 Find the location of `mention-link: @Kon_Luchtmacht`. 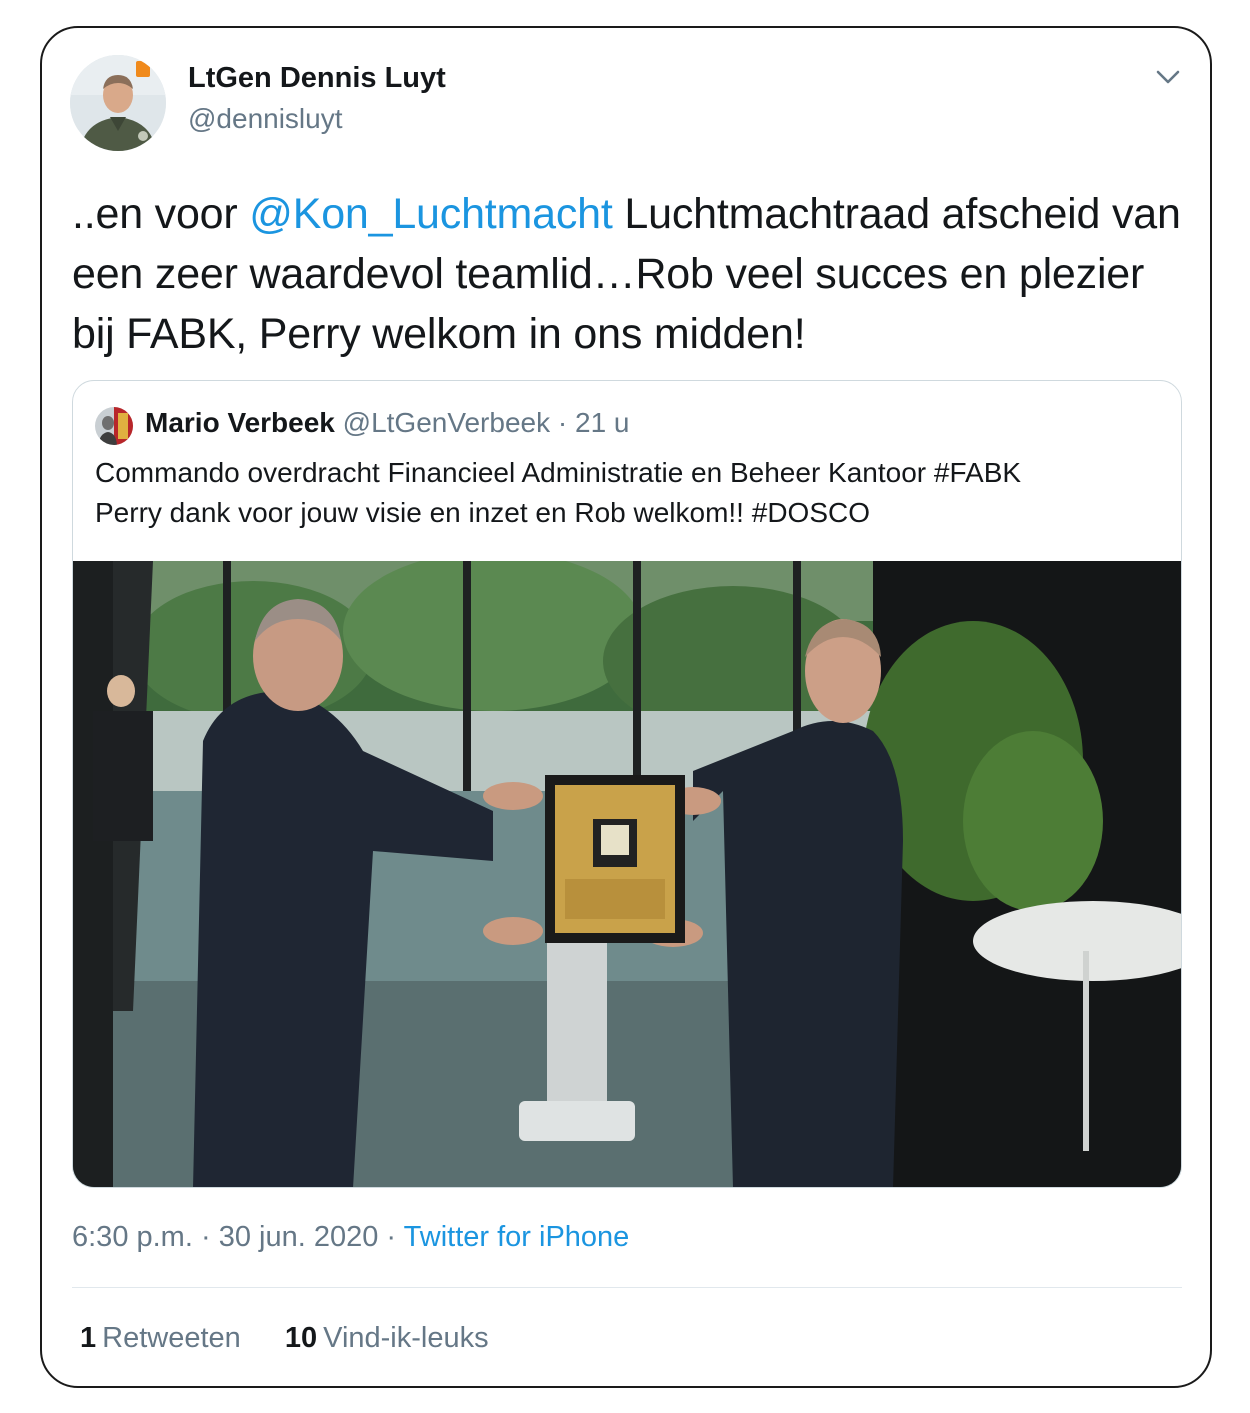

mention-link: @Kon_Luchtmacht is located at coordinates (431, 214).